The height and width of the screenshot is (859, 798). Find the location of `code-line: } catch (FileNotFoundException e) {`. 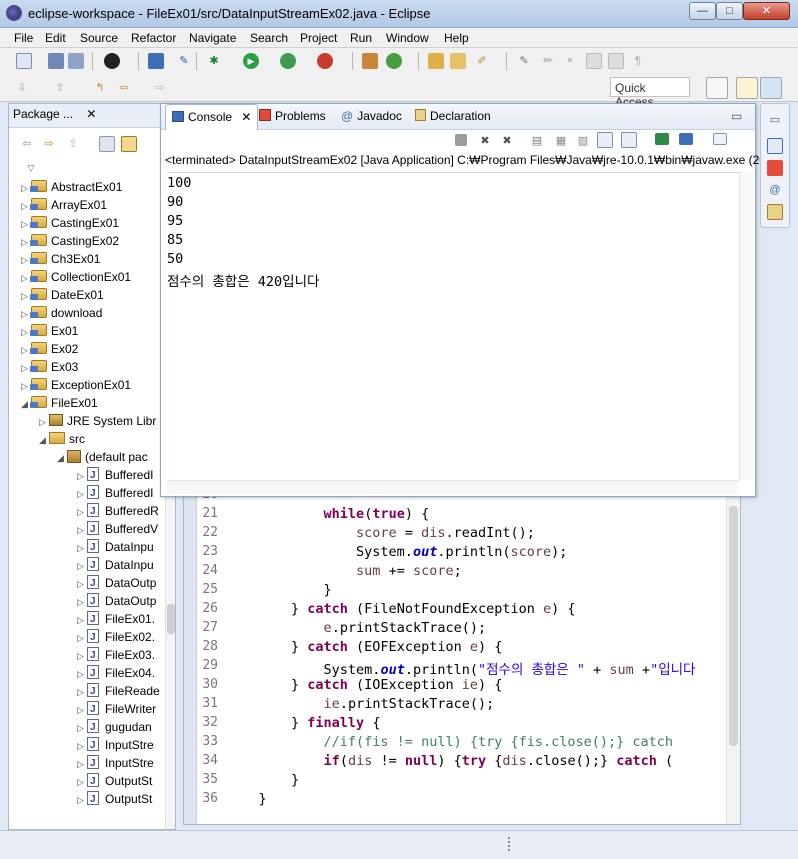

code-line: } catch (FileNotFoundException e) { is located at coordinates (401, 609).